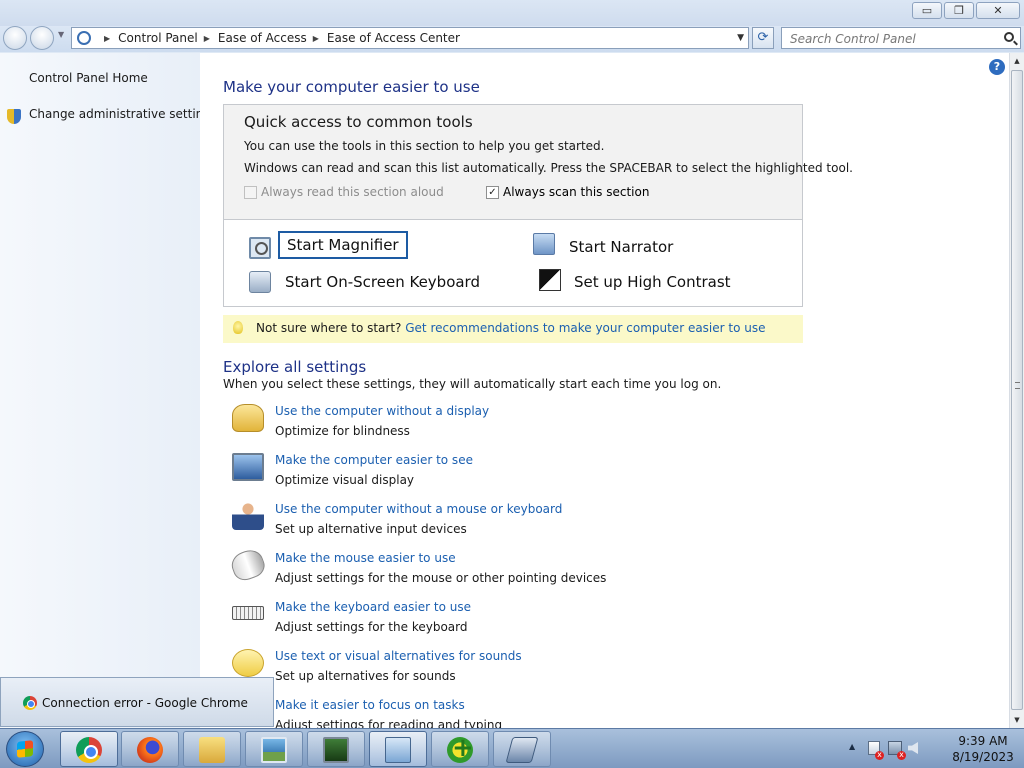  Describe the element at coordinates (352, 192) in the screenshot. I see `read-aloud-label: Always read this section aloud` at that location.